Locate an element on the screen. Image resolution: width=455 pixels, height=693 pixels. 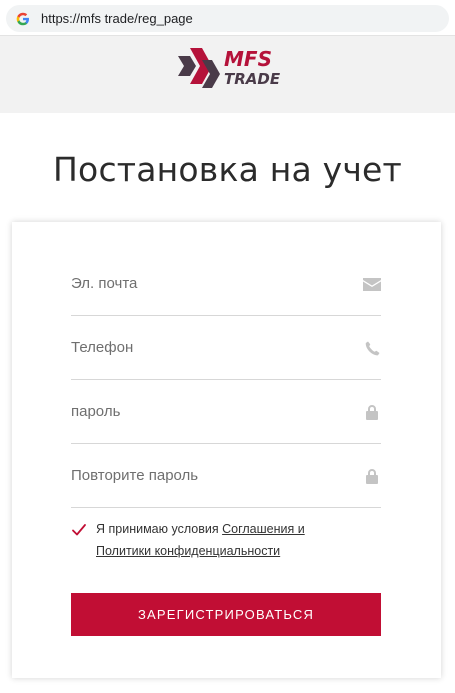
password-input is located at coordinates (211, 411).